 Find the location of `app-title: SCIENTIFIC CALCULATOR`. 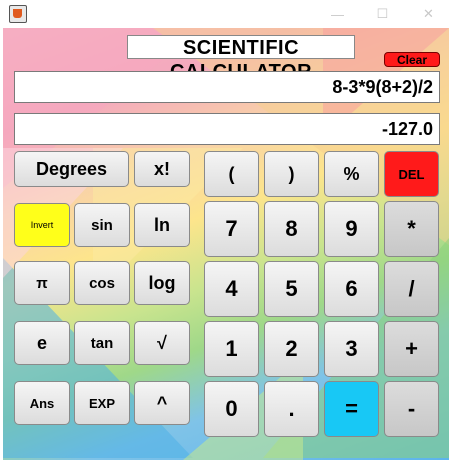

app-title: SCIENTIFIC CALCULATOR is located at coordinates (241, 59).